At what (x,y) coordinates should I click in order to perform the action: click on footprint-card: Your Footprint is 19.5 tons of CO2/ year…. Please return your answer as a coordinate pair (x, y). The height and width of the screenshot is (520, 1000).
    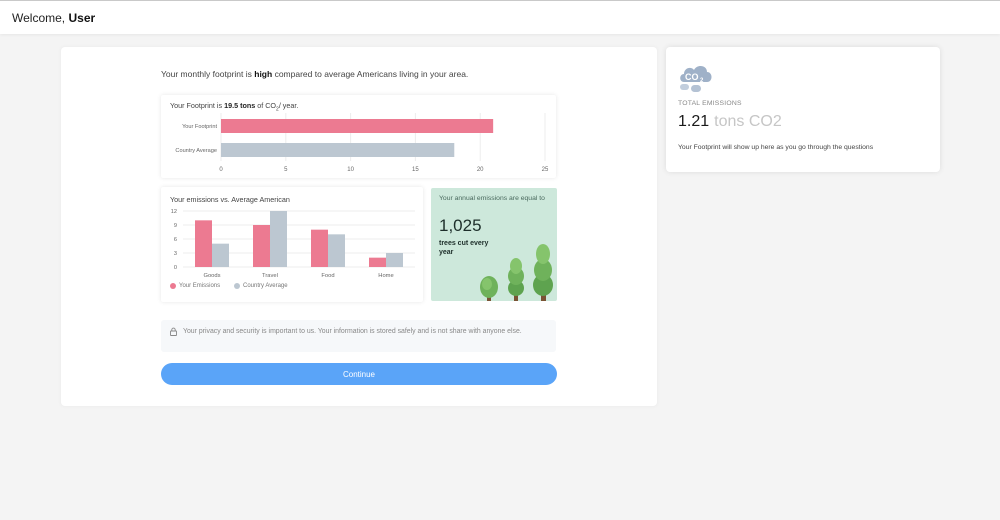
    Looking at the image, I should click on (358, 136).